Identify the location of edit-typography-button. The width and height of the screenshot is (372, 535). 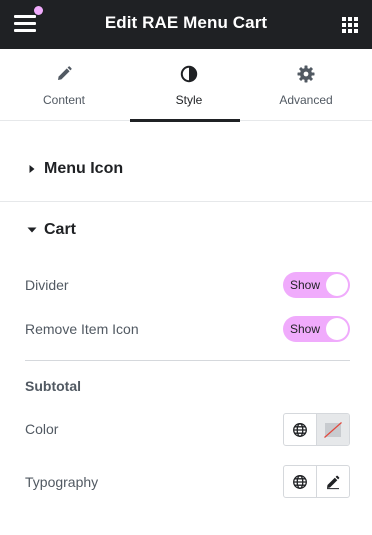
(333, 481).